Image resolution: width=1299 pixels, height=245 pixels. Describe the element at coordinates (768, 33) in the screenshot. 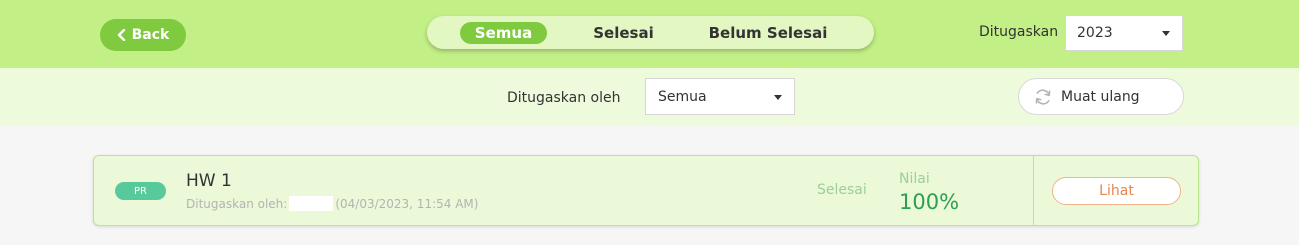

I see `tab-not-completed: Belum Selesai` at that location.